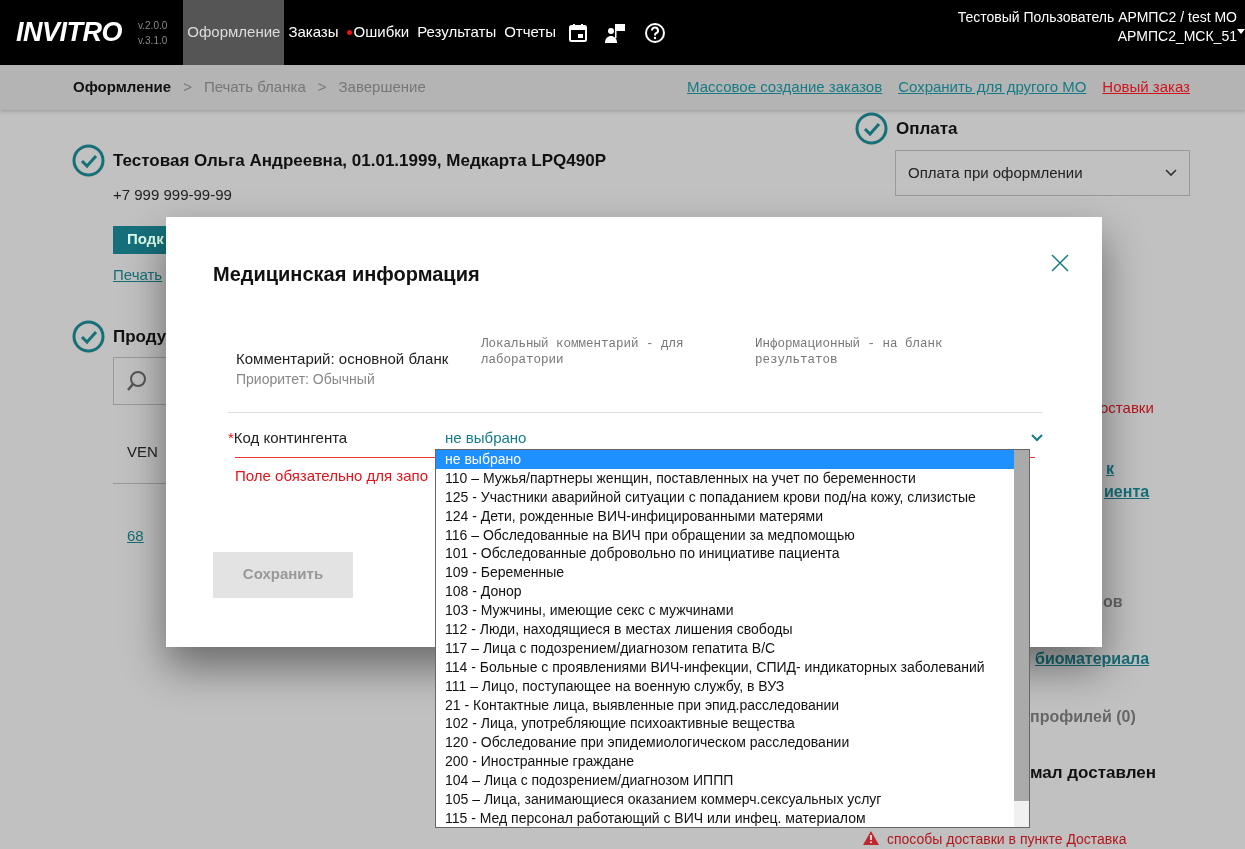  I want to click on dropdown-option: 114 - Больные с проявлениями ВИЧ-инфекции, СПИД- индикаторных заболеваний, so click(725, 667).